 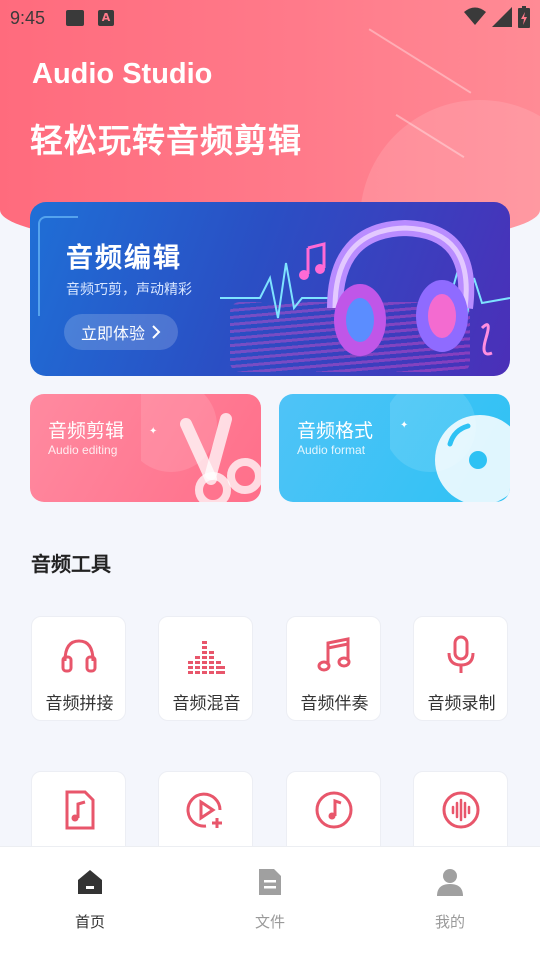 What do you see at coordinates (166, 140) in the screenshot?
I see `app-slogan: 轻松玩转音频剪辑` at bounding box center [166, 140].